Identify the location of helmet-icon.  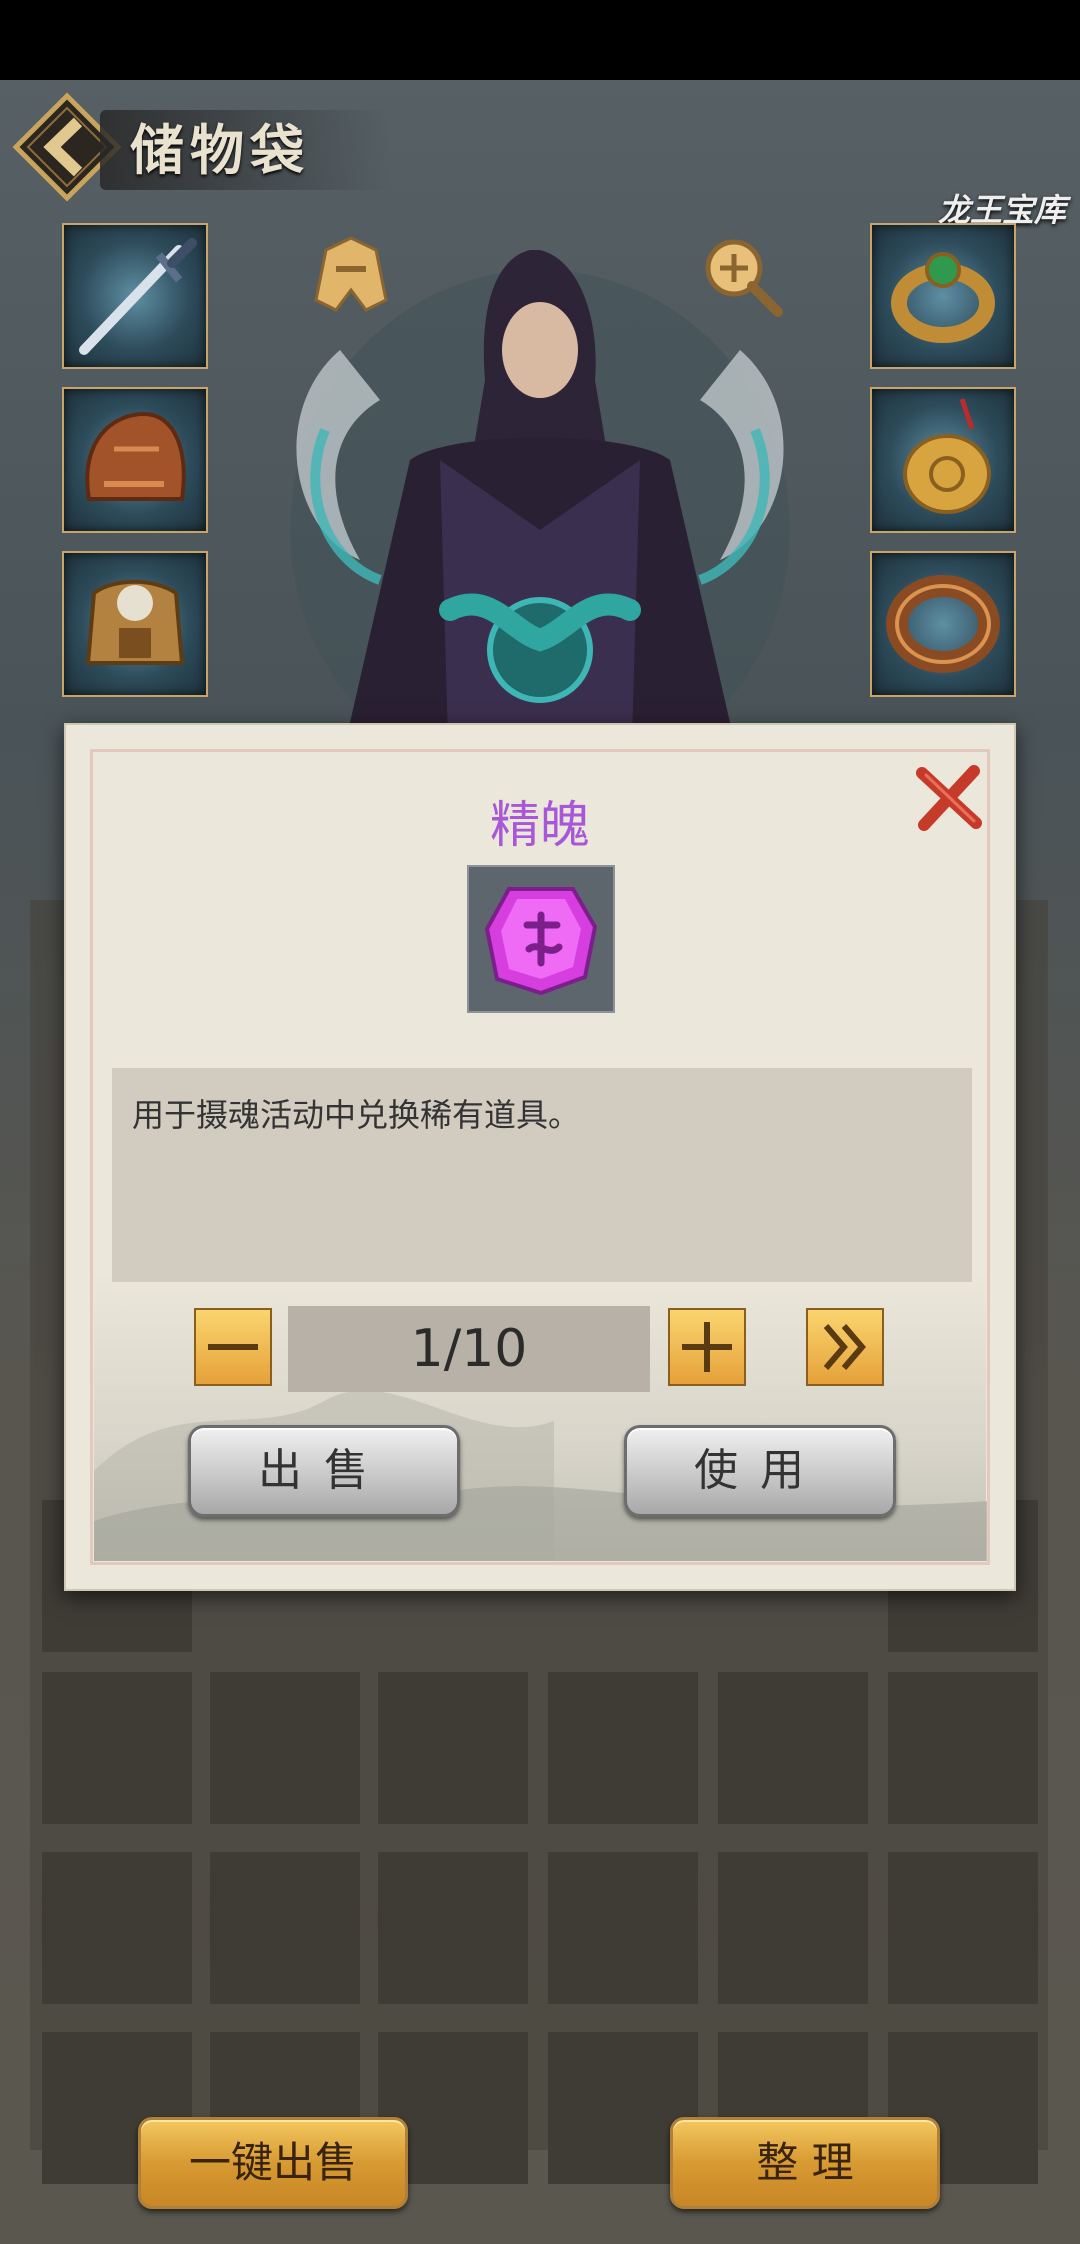
(135, 456).